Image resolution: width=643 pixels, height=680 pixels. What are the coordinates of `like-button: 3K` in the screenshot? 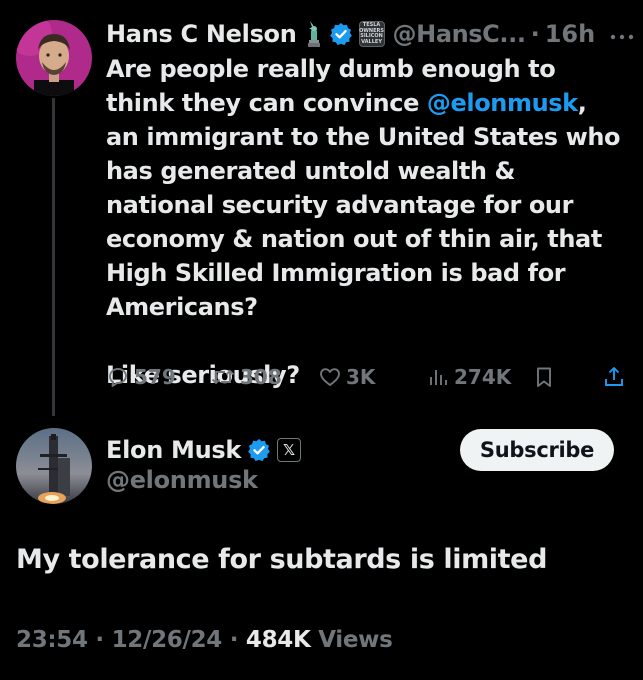 It's located at (346, 377).